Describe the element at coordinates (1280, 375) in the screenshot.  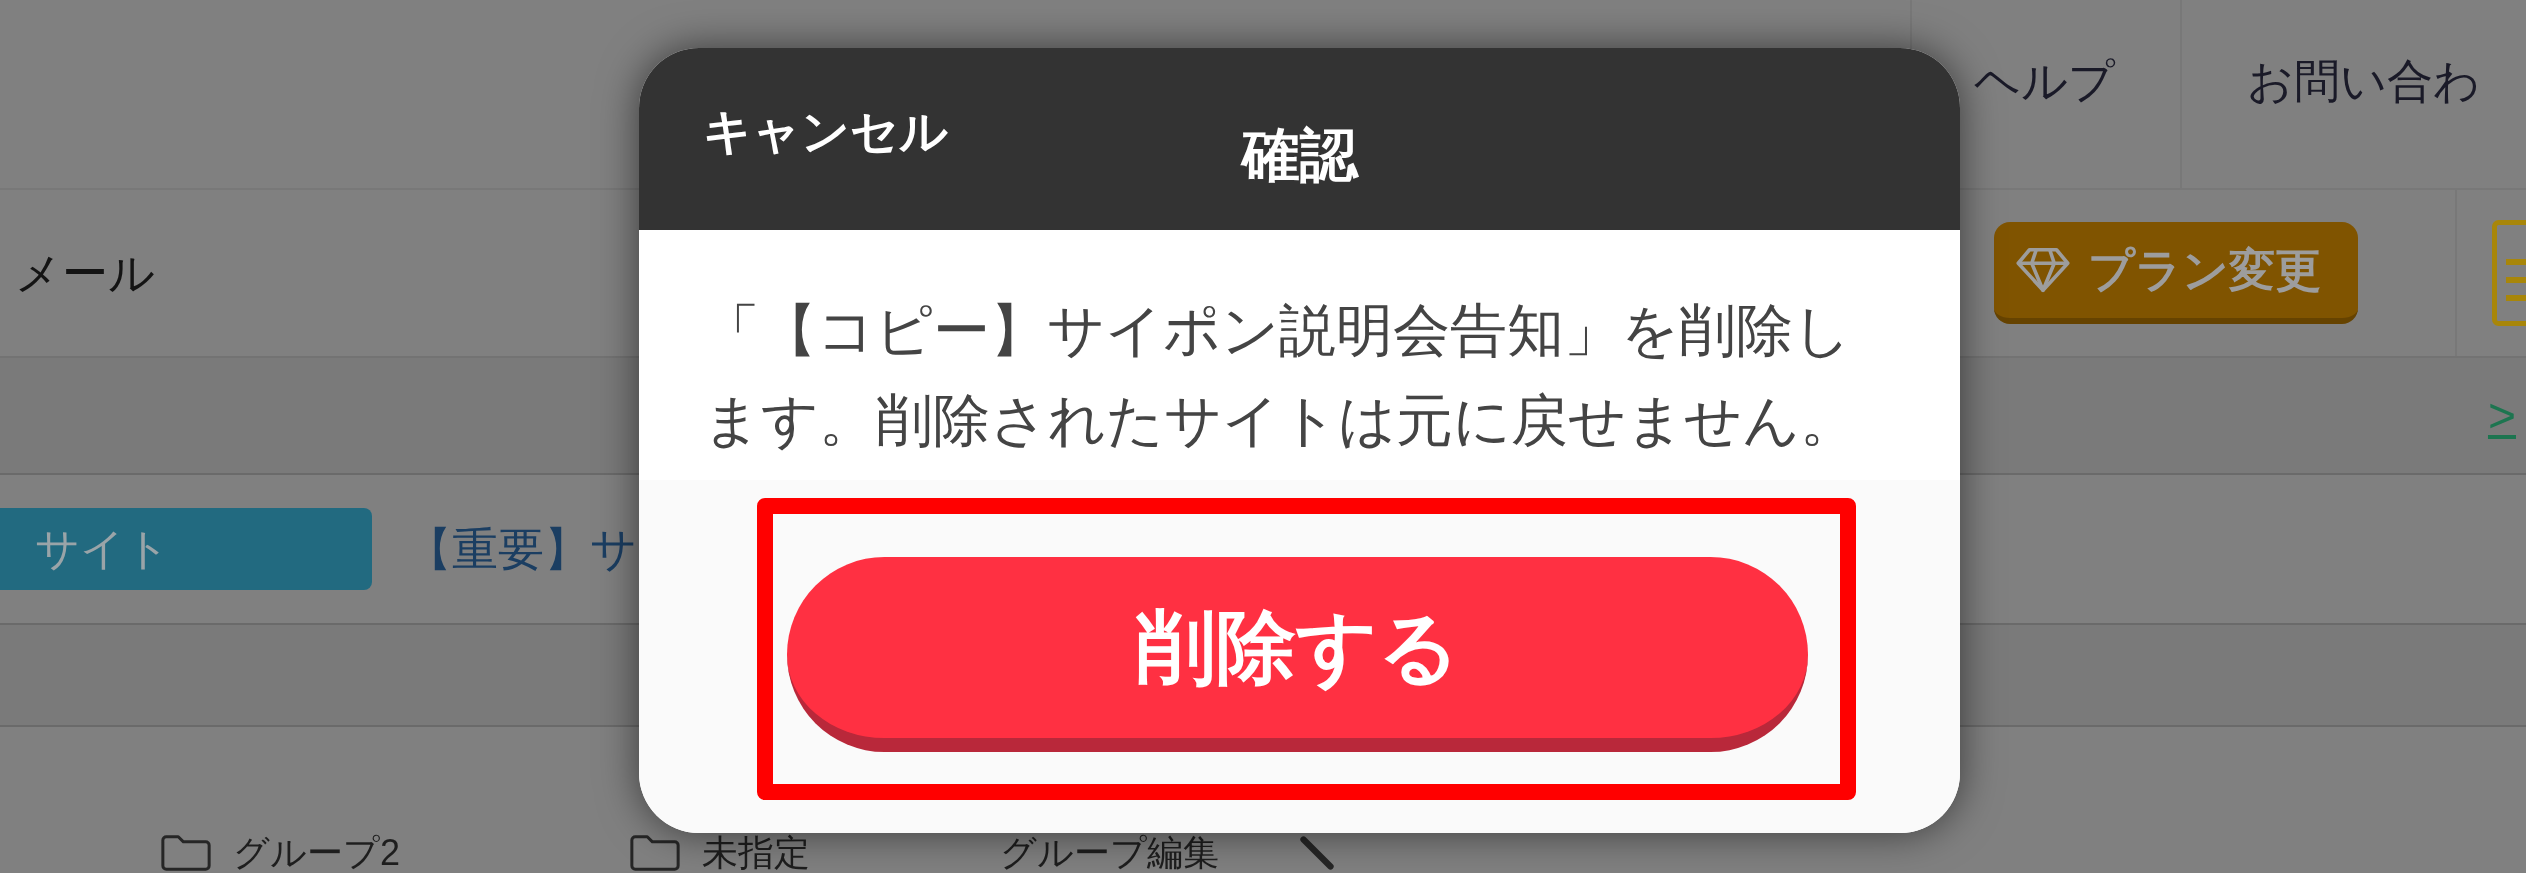
I see `dialog-message: 「【コピー】サイポン説明会告知」を削除します。削除されたサイトは元に戻せません。` at that location.